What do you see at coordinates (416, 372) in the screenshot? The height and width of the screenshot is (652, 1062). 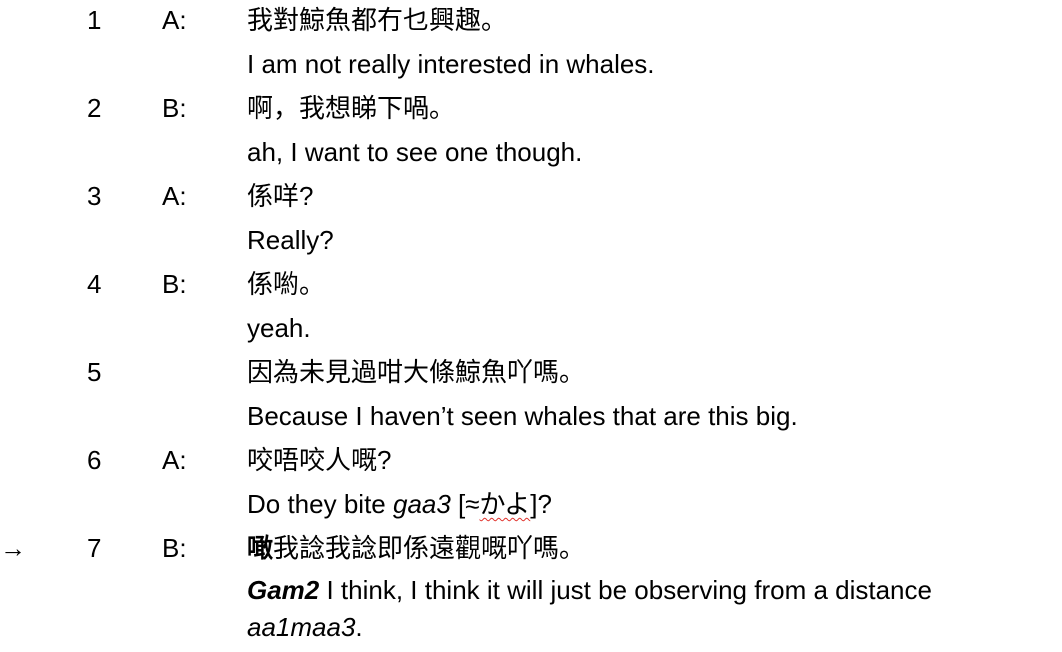 I see `original-utterance: 因為未見過咁大條鯨魚吖嗎。` at bounding box center [416, 372].